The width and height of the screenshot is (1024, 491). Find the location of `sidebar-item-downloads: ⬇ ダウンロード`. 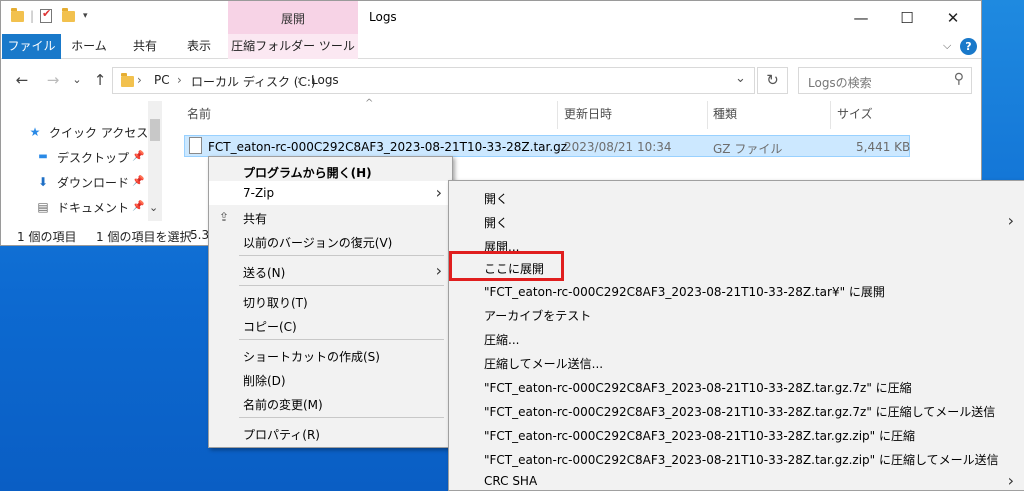

sidebar-item-downloads: ⬇ ダウンロード is located at coordinates (82, 182).